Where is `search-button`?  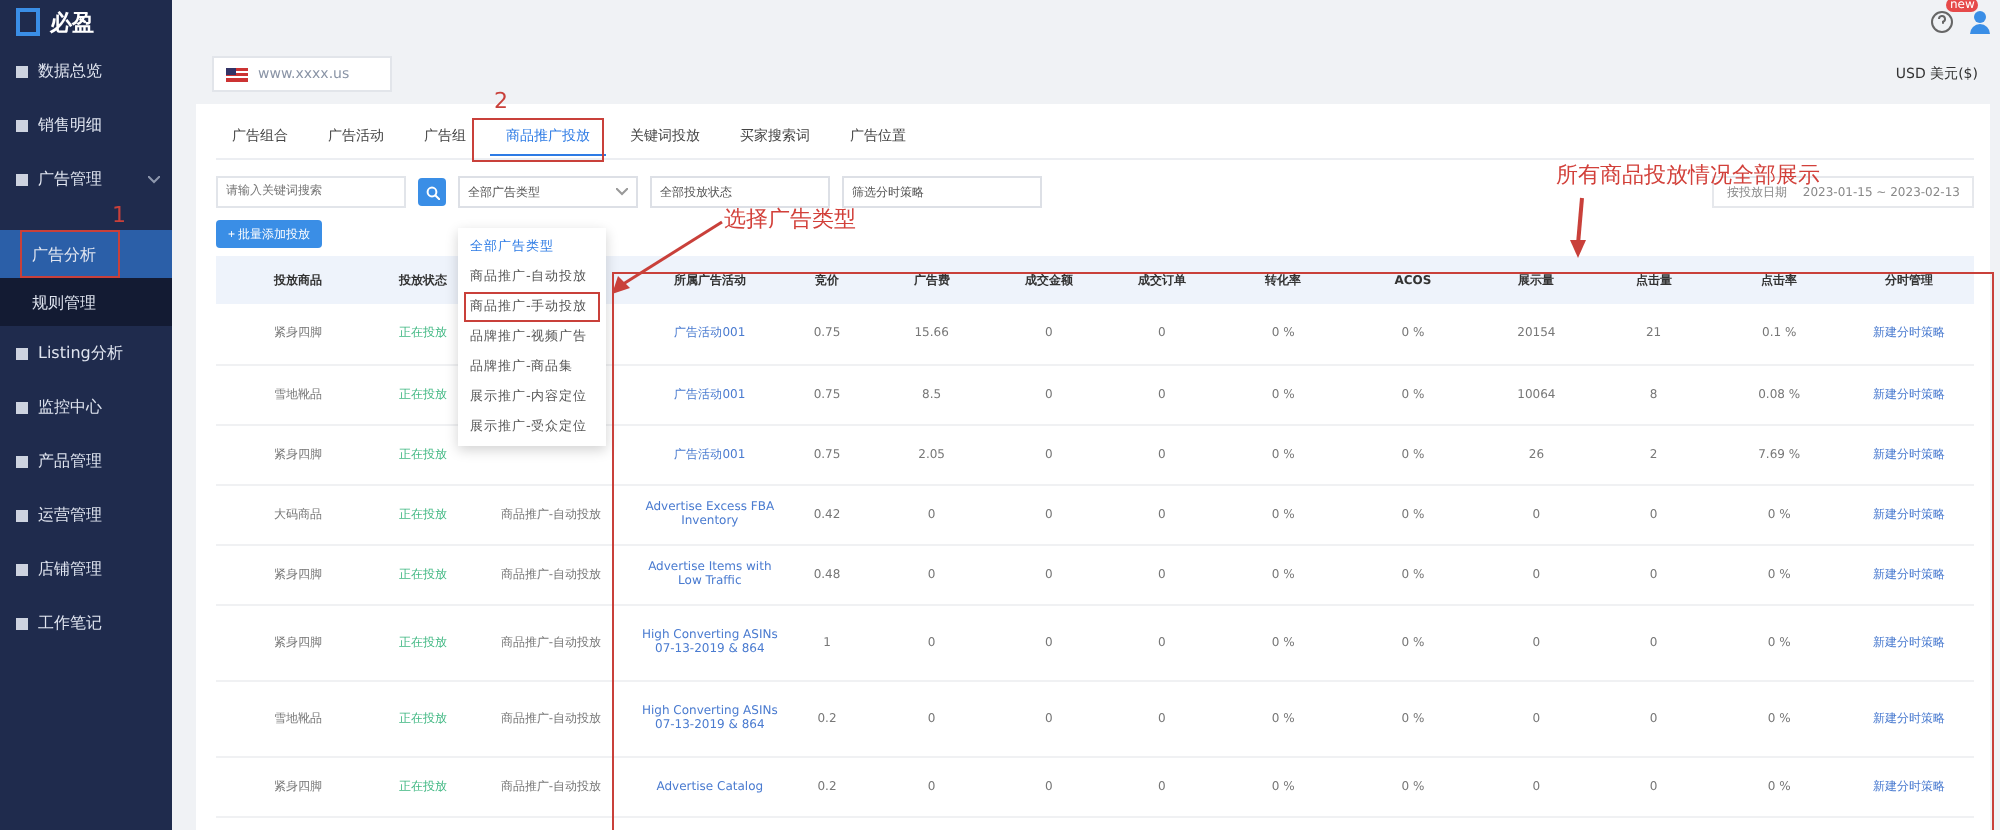 search-button is located at coordinates (432, 192).